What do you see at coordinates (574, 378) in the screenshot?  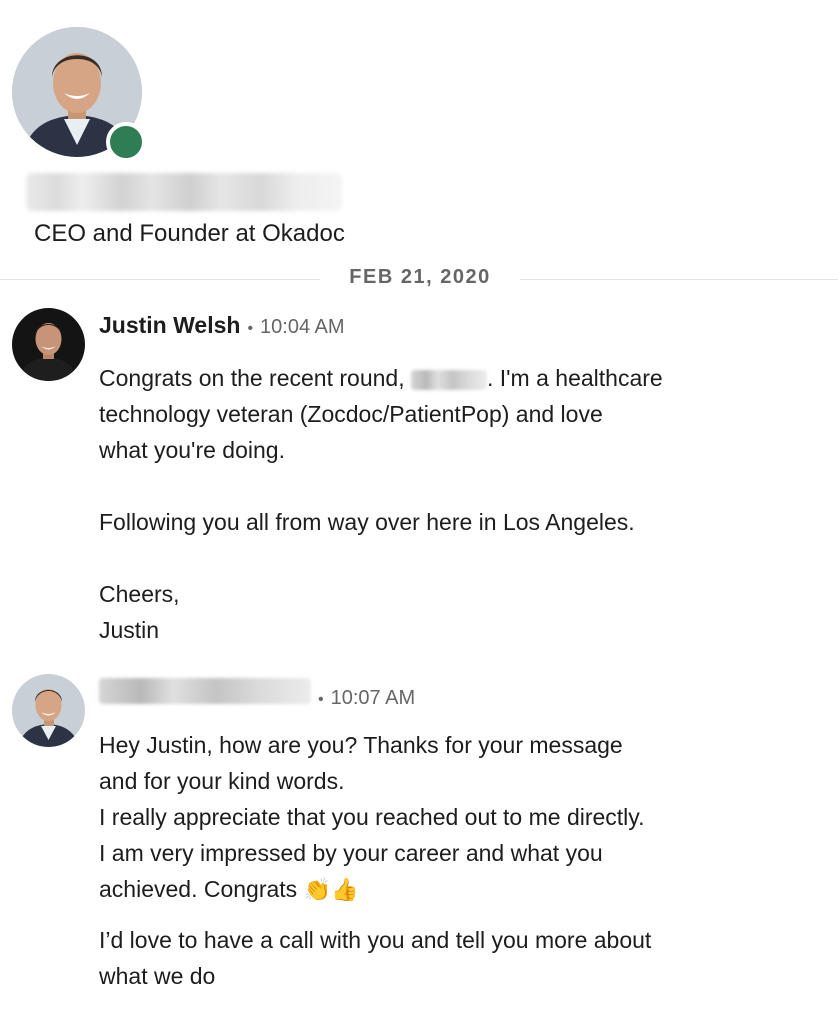 I see `message-text: . I'm a healthcare` at bounding box center [574, 378].